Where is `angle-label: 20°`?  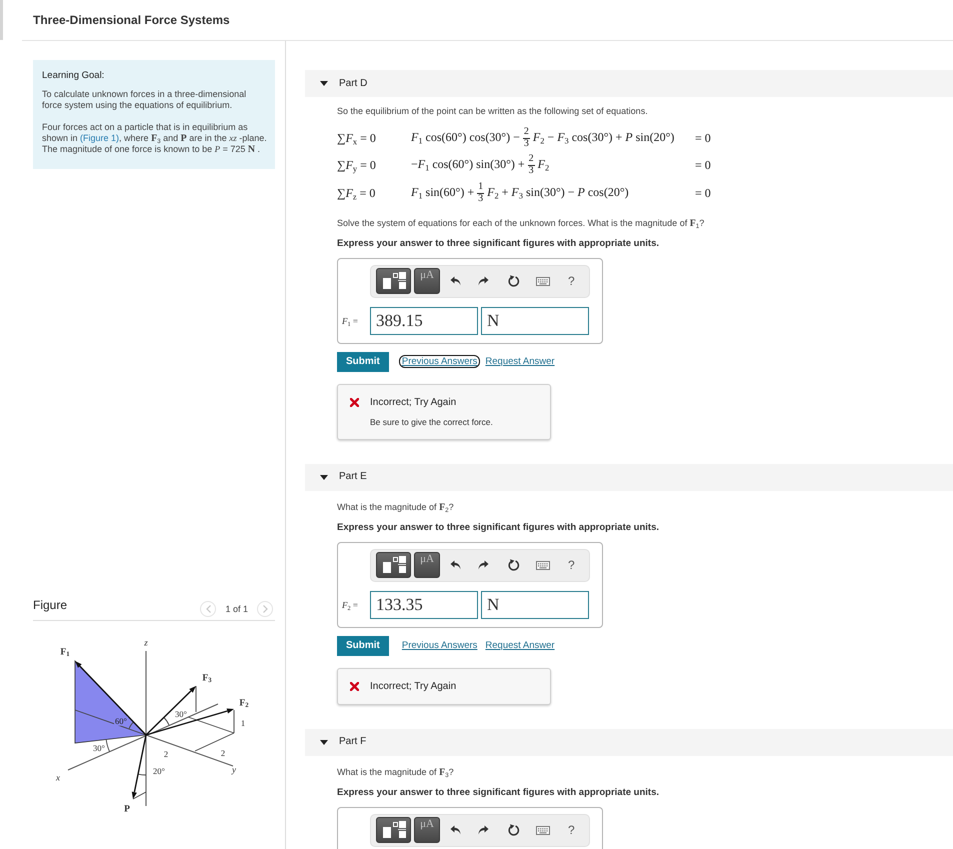 angle-label: 20° is located at coordinates (159, 771).